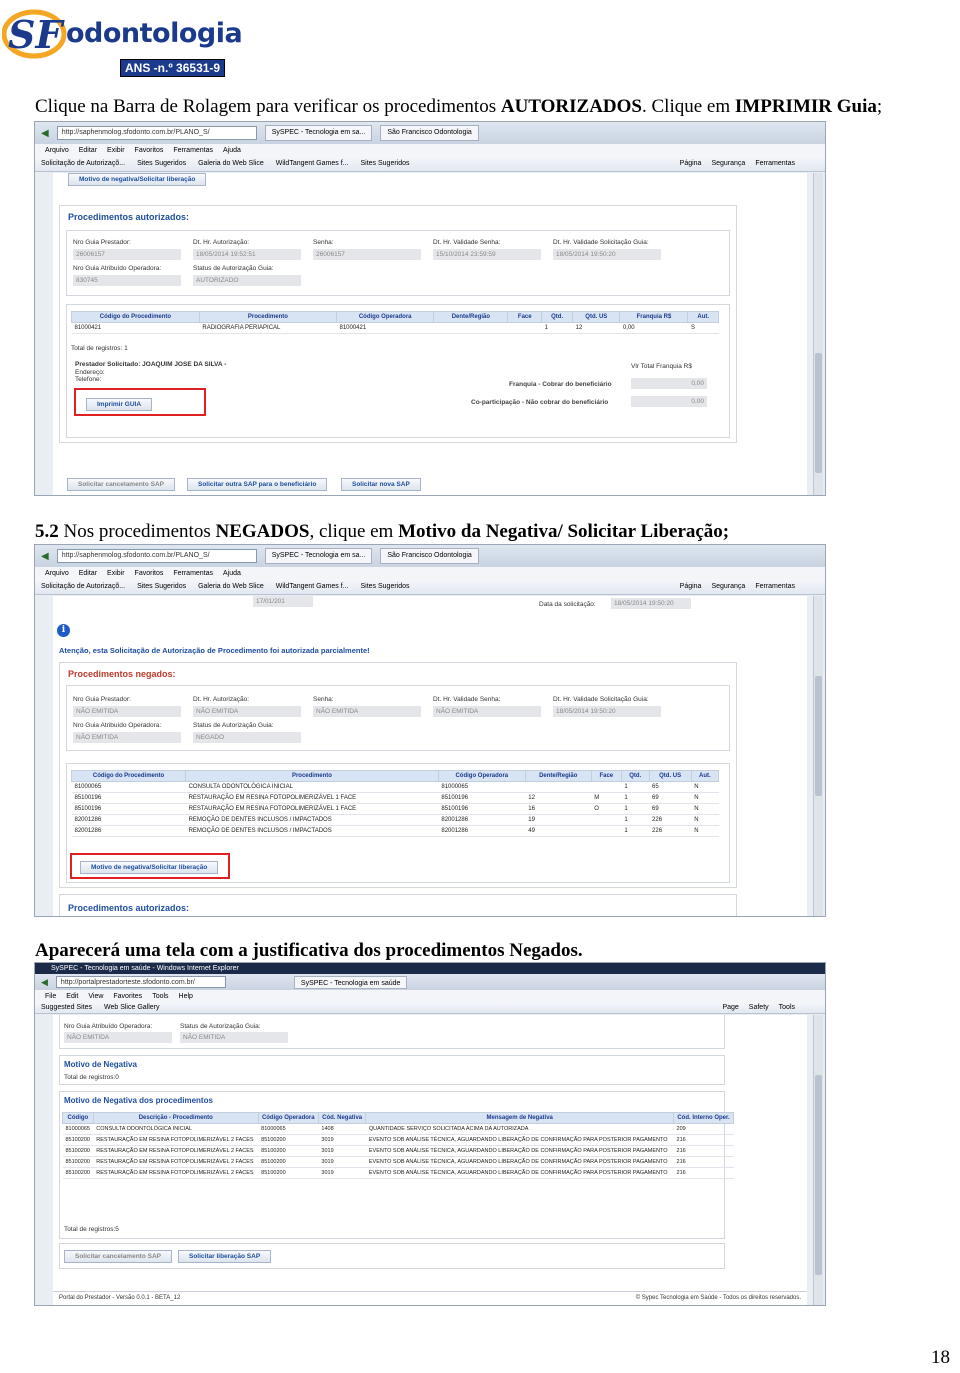 This screenshot has height=1373, width=960. Describe the element at coordinates (78, 1173) in the screenshot. I see `table-cell: 85100200` at that location.